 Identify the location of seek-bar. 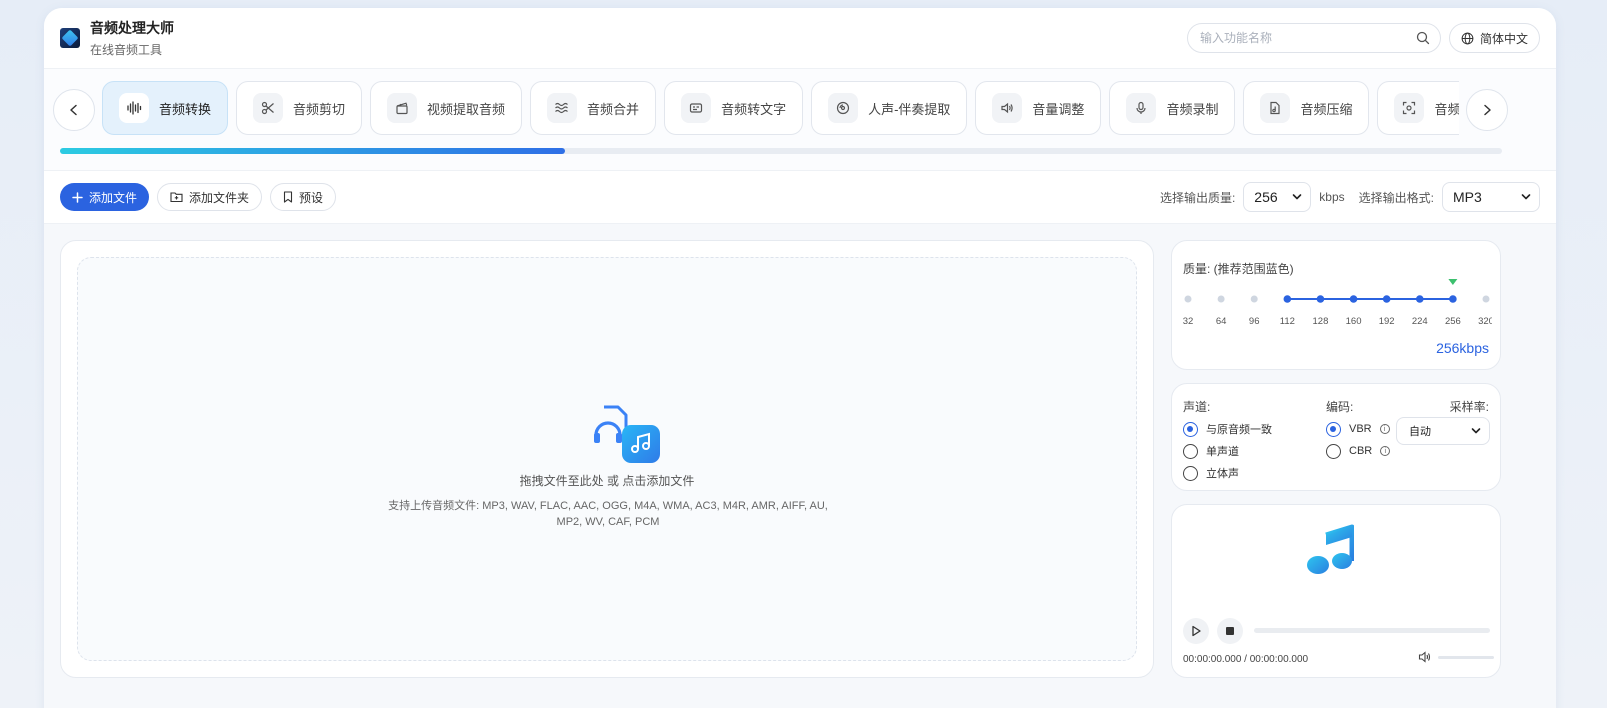
(1372, 630).